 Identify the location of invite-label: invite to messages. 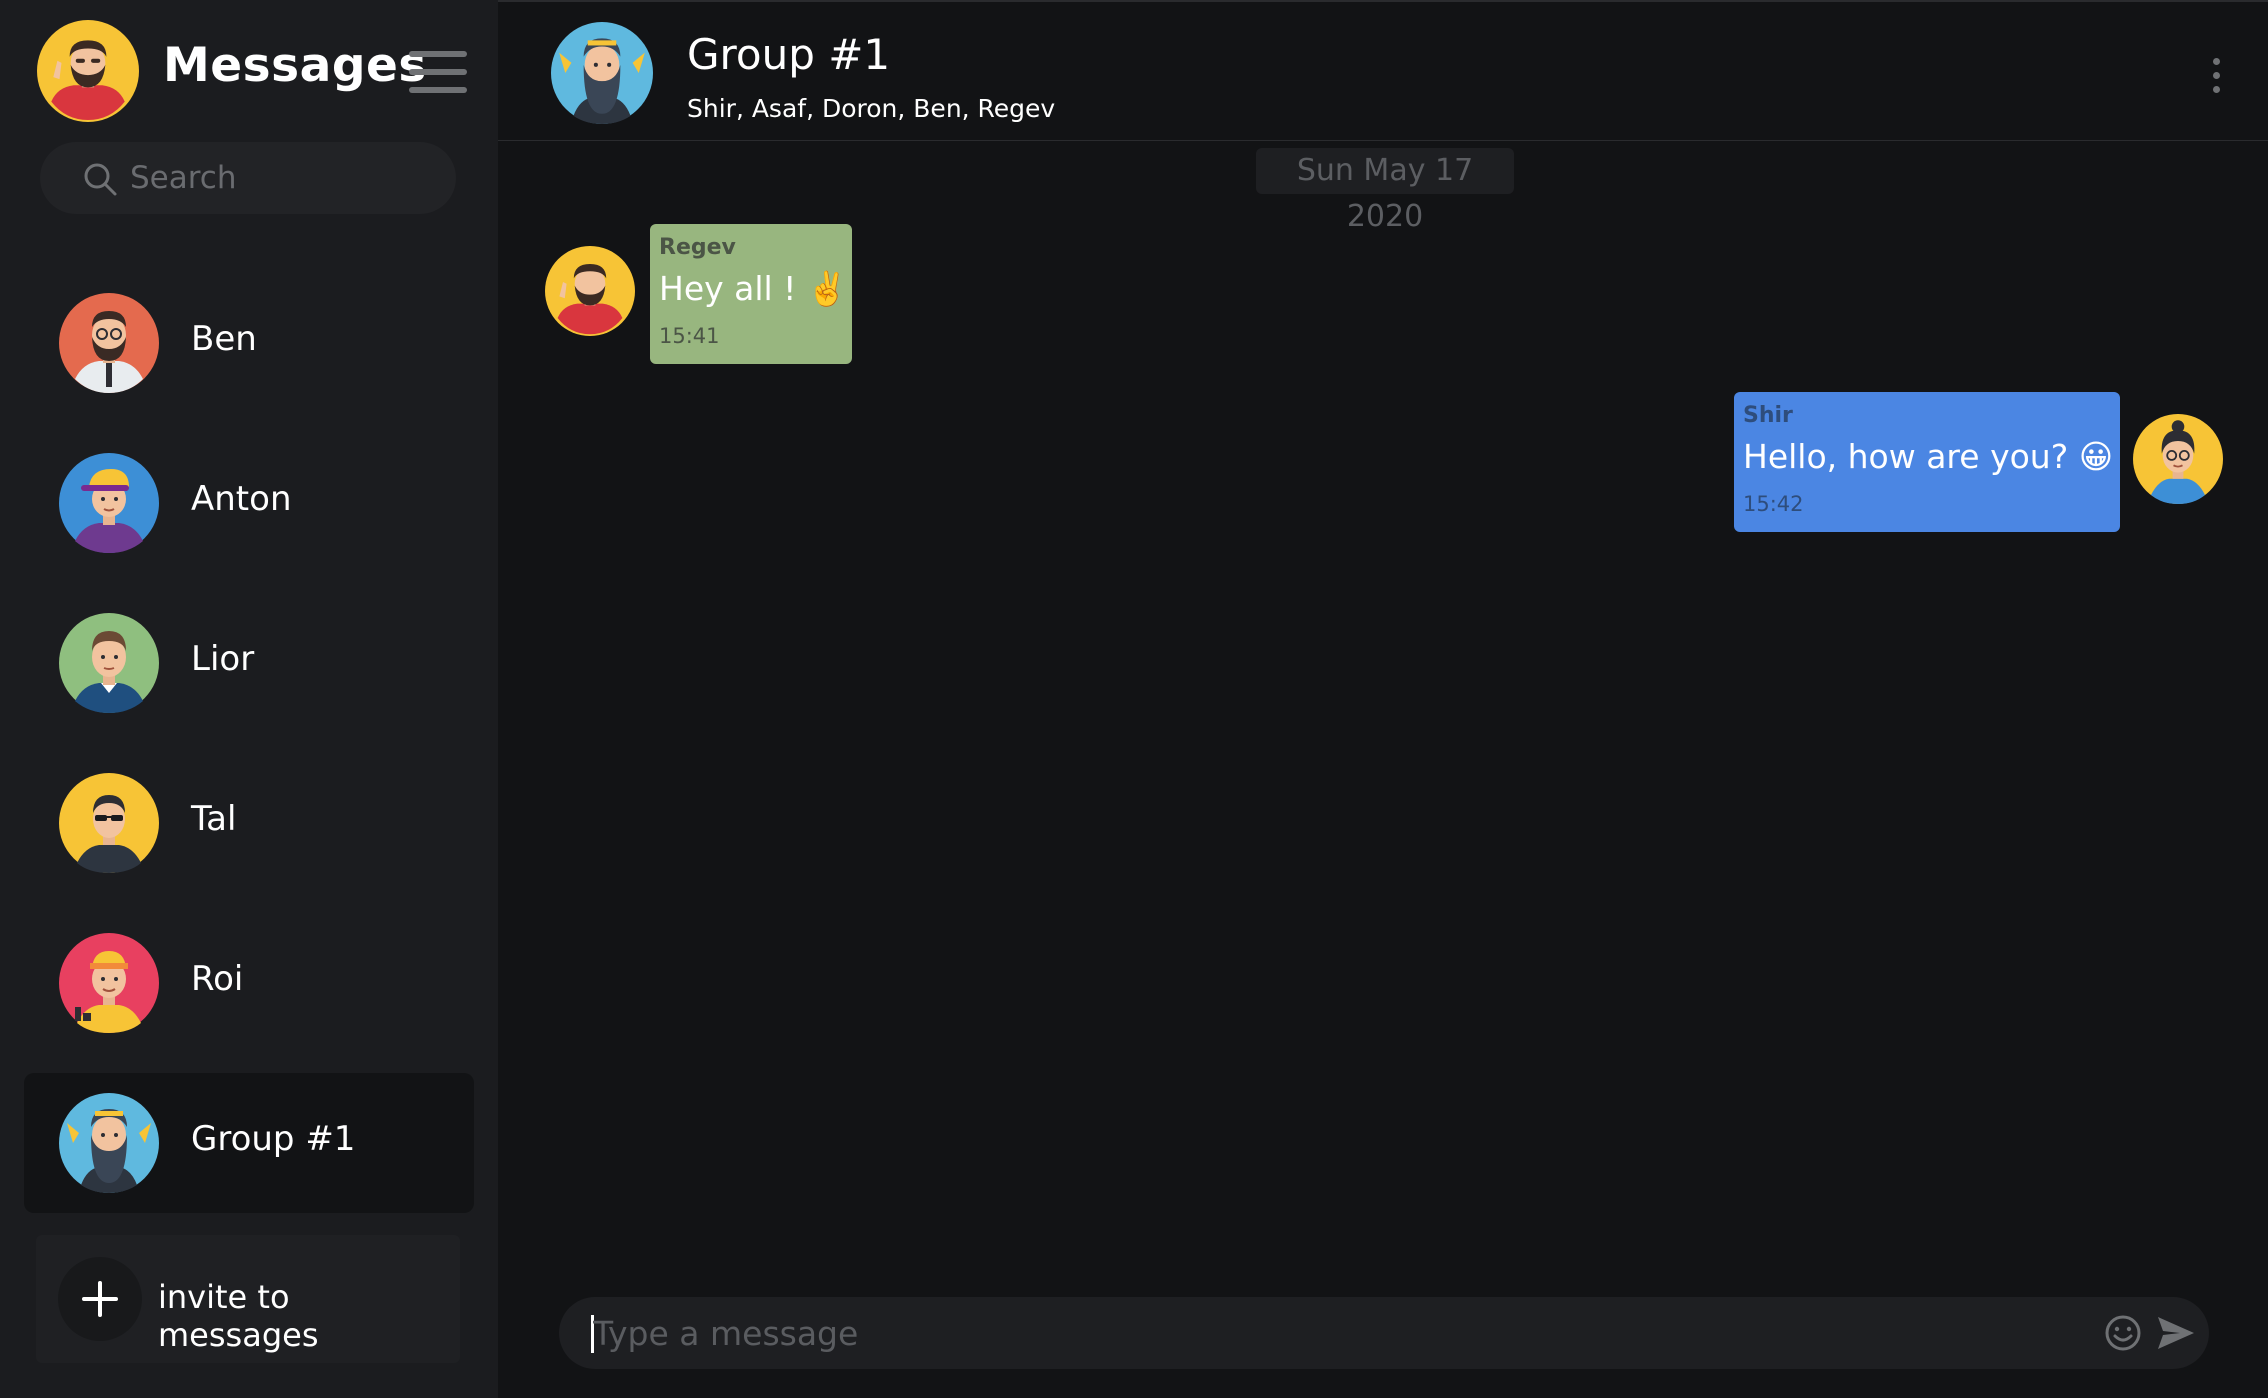
(238, 1316).